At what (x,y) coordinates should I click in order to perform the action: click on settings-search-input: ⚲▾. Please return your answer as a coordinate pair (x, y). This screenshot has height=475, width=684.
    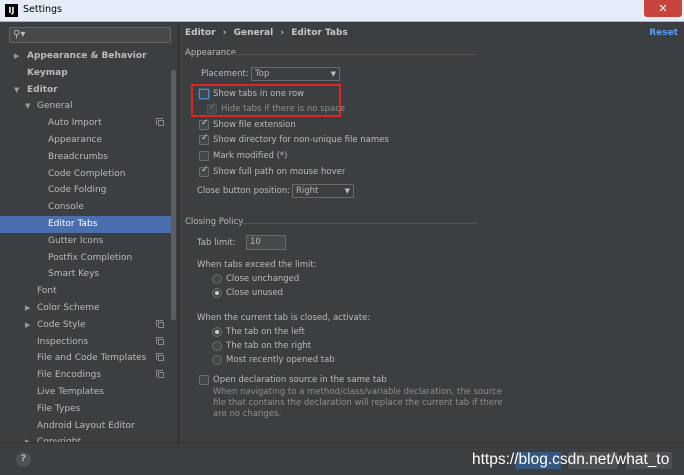
    Looking at the image, I should click on (90, 35).